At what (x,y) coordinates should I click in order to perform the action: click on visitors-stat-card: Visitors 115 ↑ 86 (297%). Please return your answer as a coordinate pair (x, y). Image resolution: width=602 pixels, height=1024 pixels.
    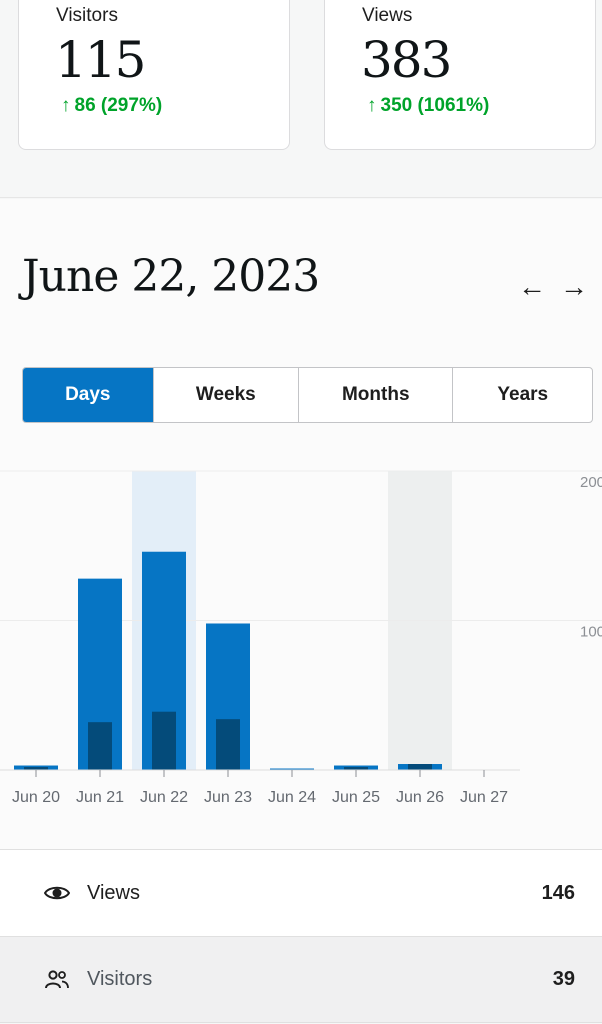
    Looking at the image, I should click on (154, 75).